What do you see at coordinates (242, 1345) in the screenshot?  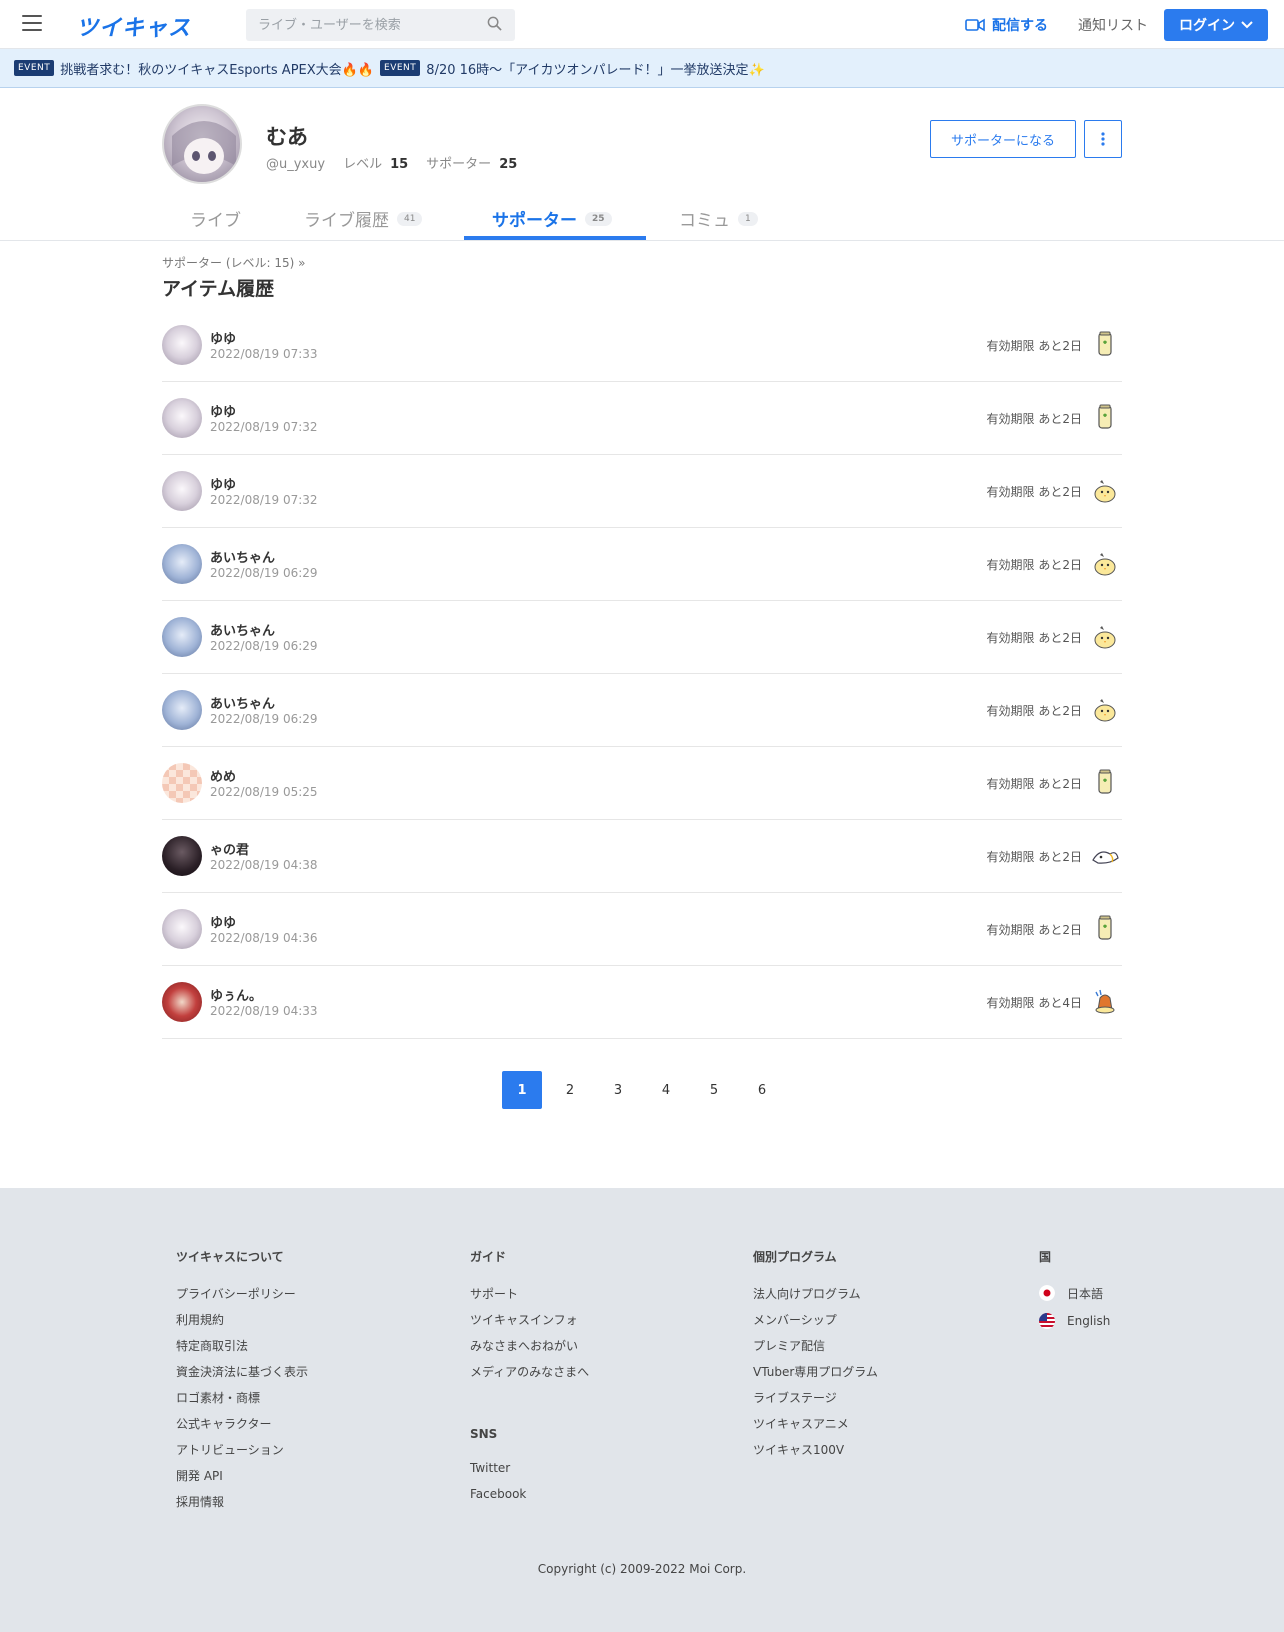 I see `footer-link: 特定商取引法` at bounding box center [242, 1345].